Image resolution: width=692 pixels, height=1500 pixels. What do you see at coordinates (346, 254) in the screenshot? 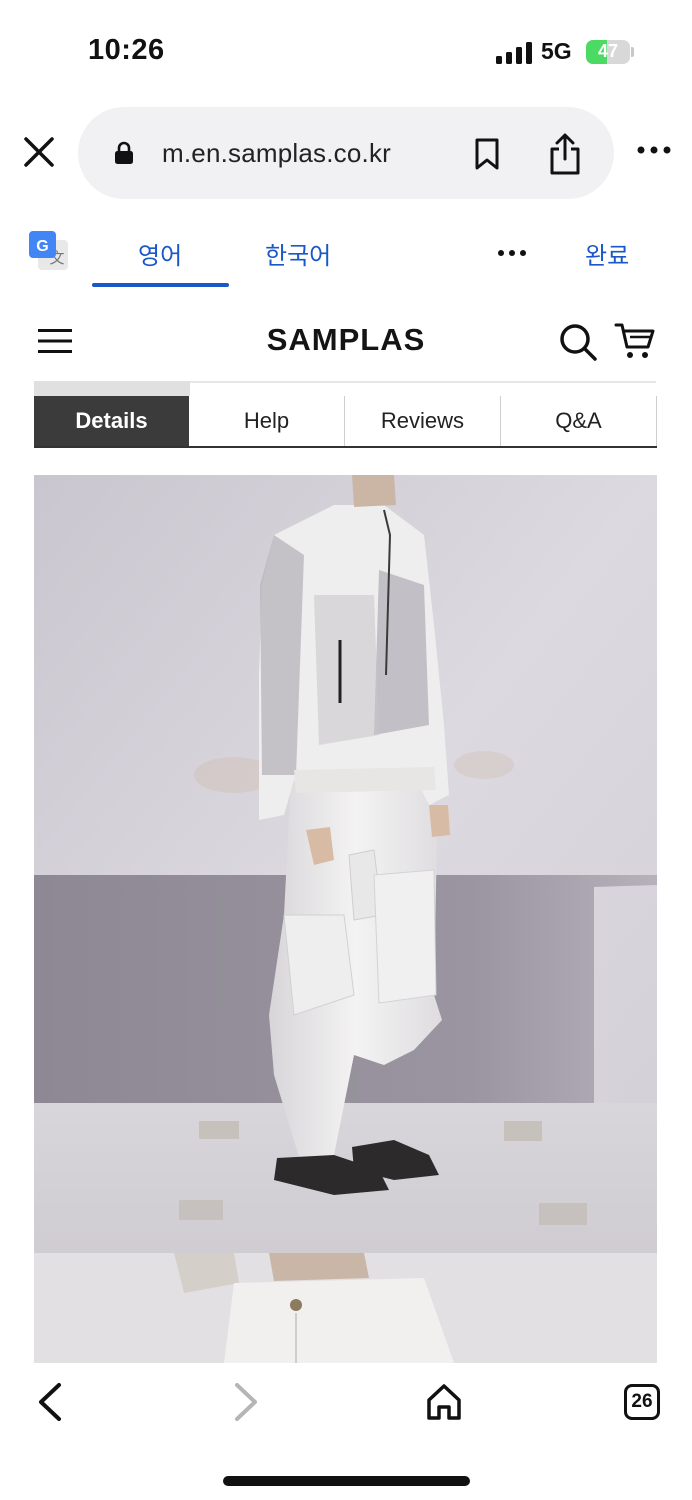
I see `translate-bar: 文 G 영어 한국어 완료` at bounding box center [346, 254].